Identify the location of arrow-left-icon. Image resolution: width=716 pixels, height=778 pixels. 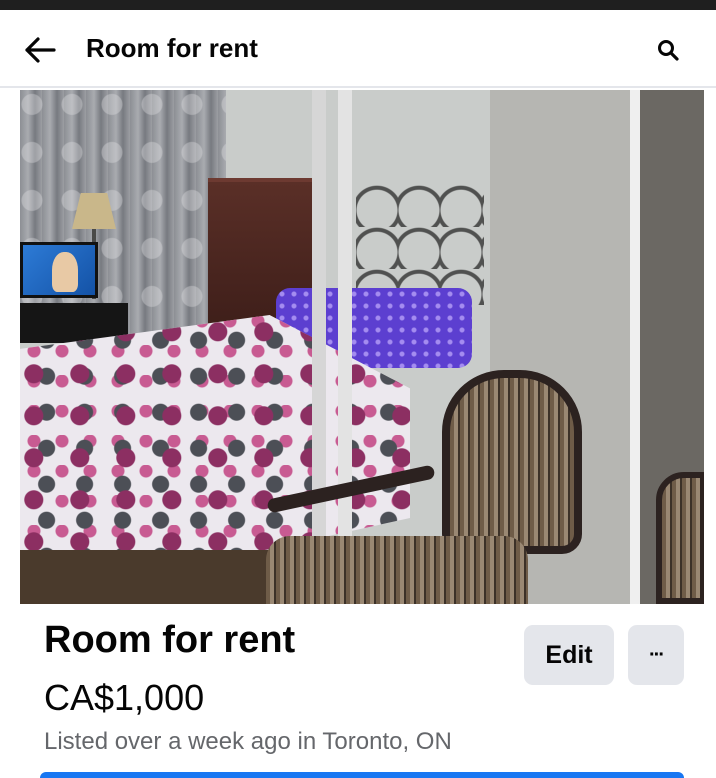
(40, 50).